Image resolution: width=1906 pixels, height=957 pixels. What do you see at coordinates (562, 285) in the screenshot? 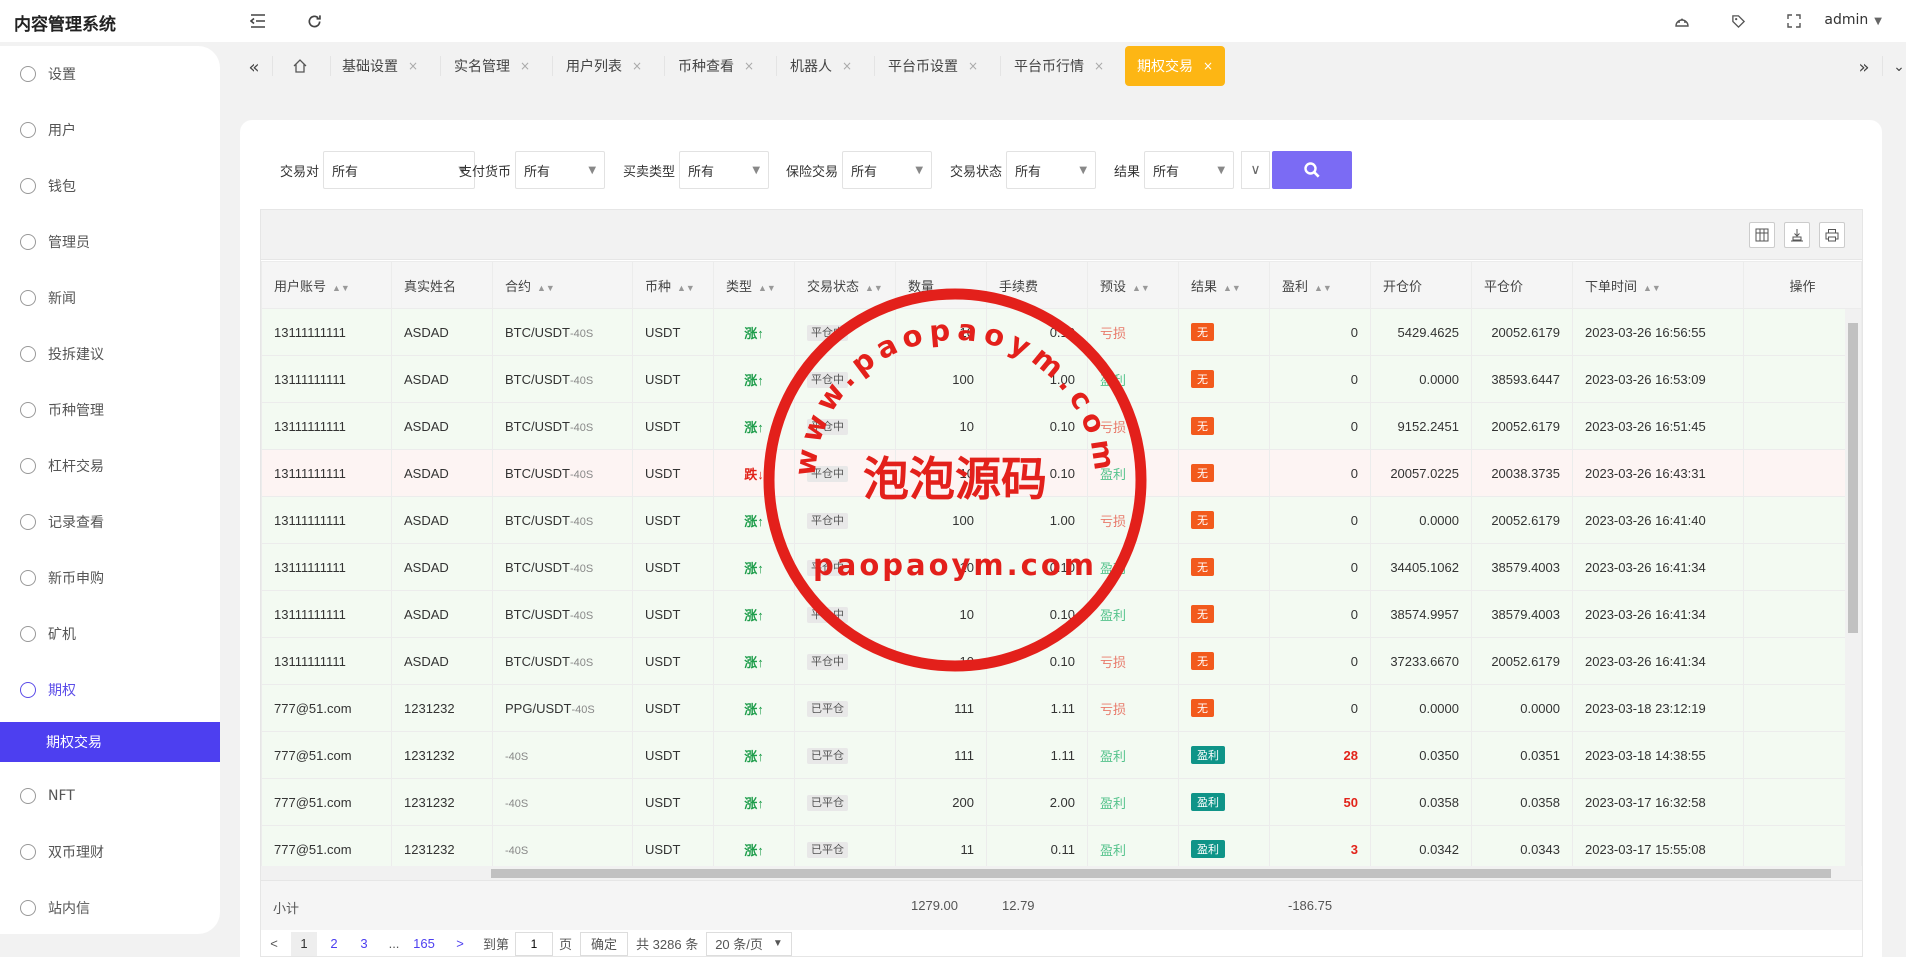
I see `col-contract: 合约 ▲▼` at bounding box center [562, 285].